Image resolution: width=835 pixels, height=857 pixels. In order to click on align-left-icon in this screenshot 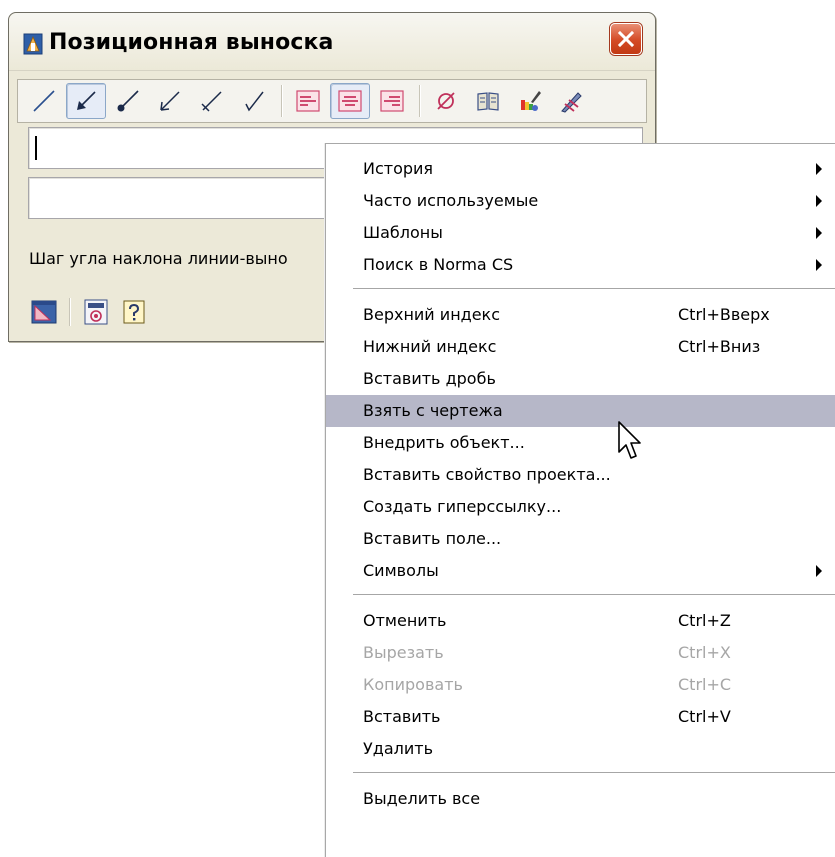, I will do `click(308, 101)`.